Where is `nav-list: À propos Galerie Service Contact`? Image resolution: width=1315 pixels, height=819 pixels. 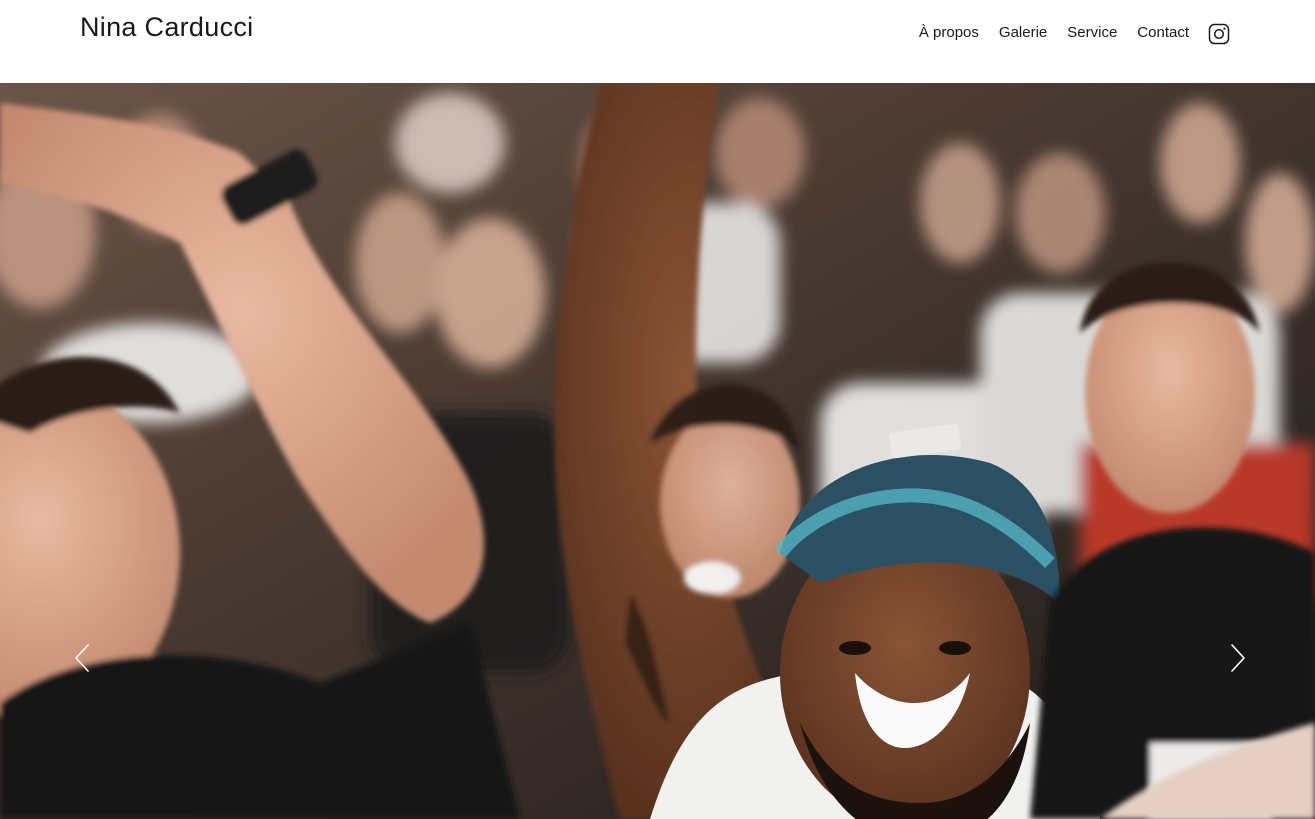
nav-list: À propos Galerie Service Contact is located at coordinates (1054, 33).